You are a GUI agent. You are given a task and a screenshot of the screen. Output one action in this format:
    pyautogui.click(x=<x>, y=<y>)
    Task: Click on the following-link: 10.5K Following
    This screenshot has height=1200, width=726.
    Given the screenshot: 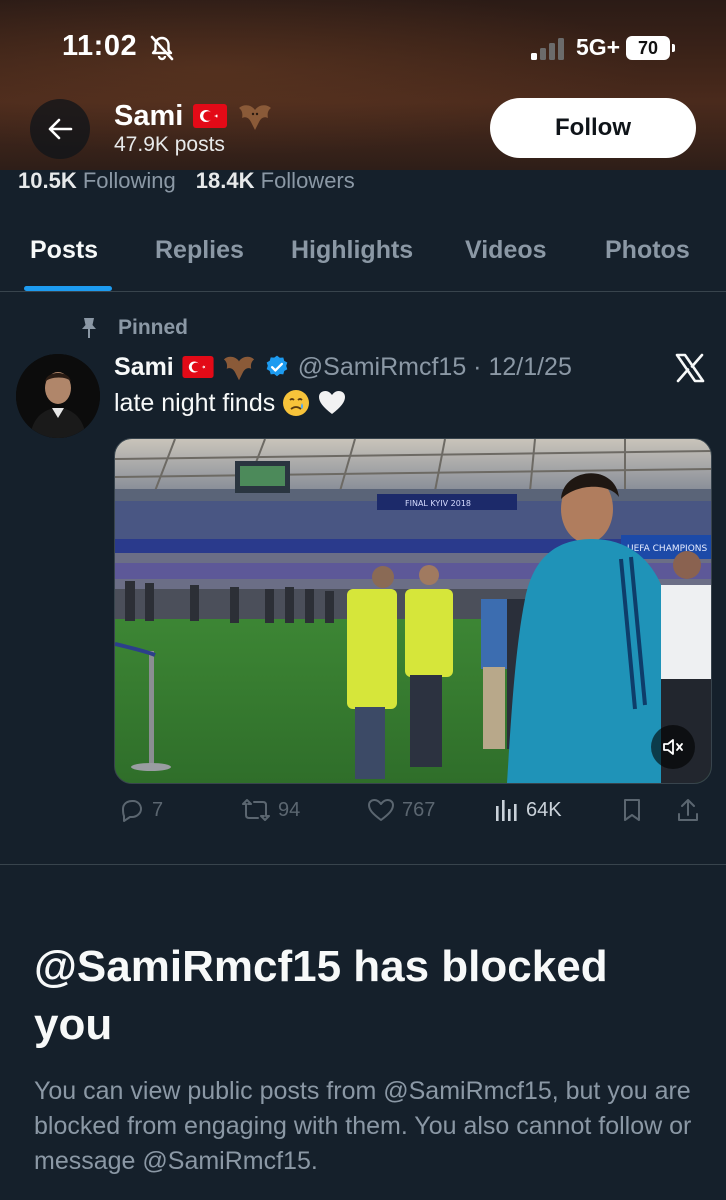 What is the action you would take?
    pyautogui.click(x=97, y=181)
    